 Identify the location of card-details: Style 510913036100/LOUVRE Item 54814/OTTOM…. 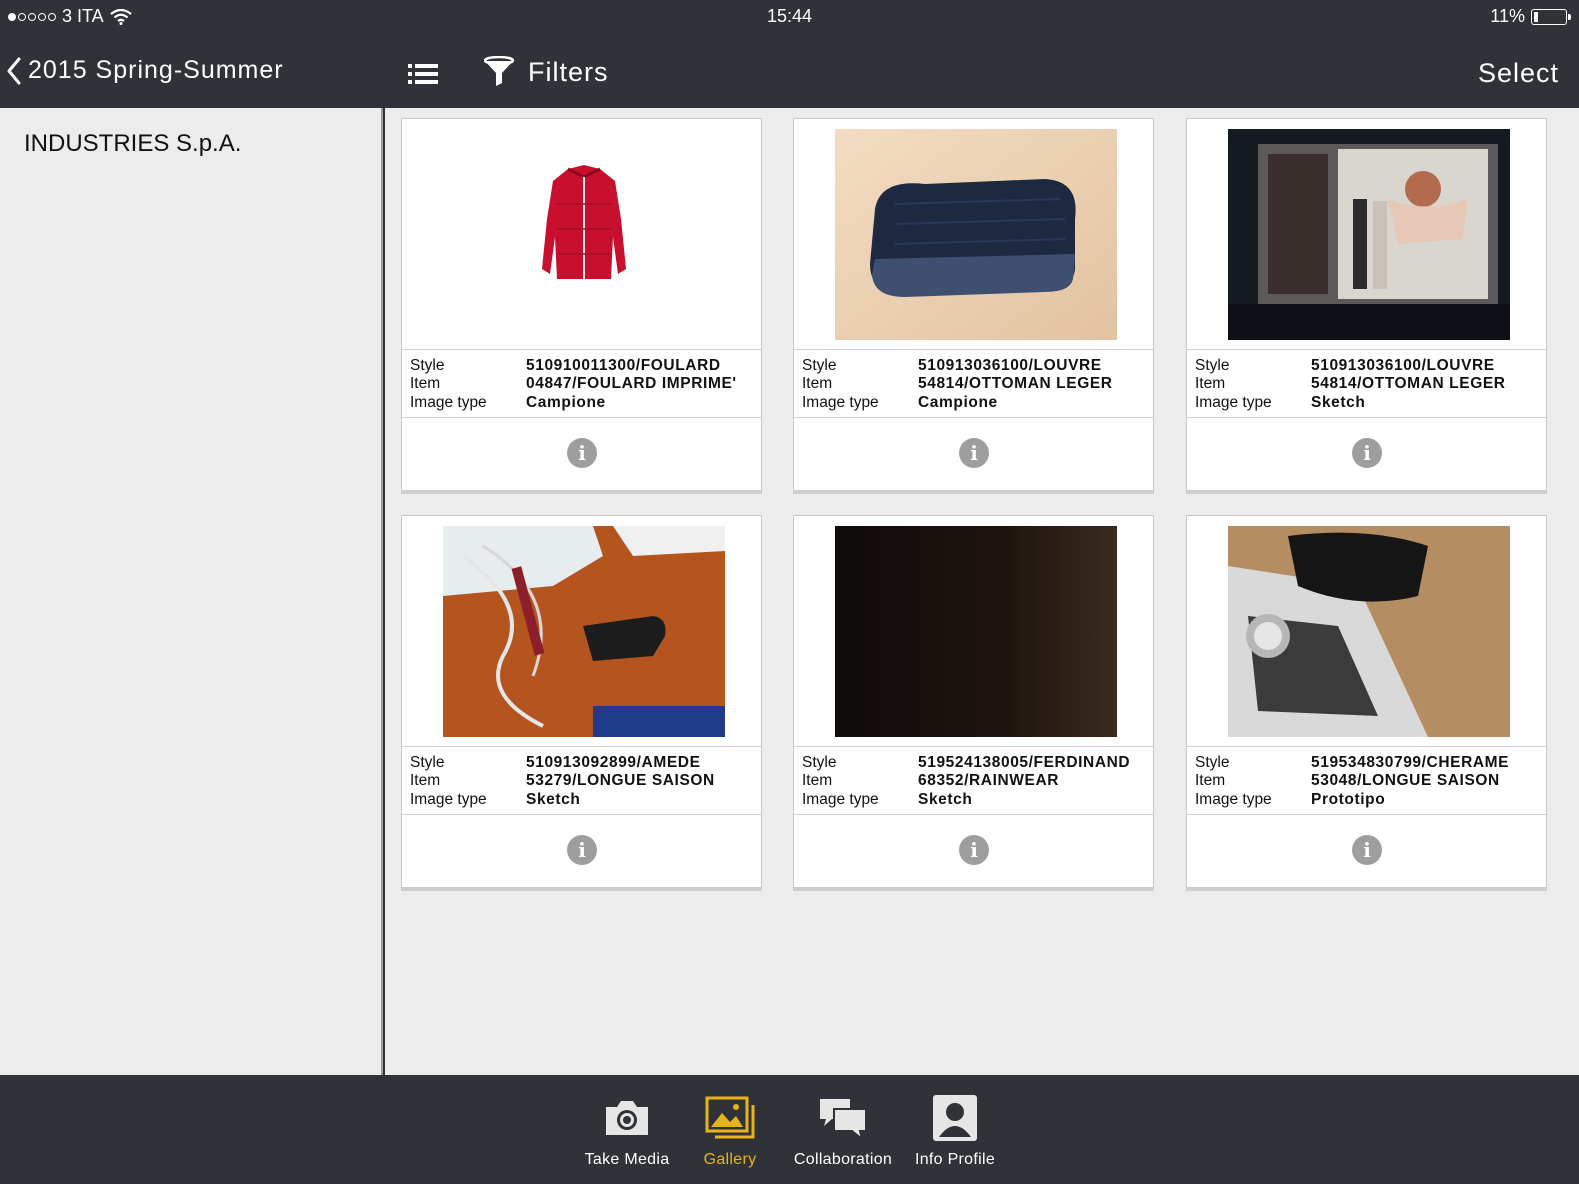
(1366, 384).